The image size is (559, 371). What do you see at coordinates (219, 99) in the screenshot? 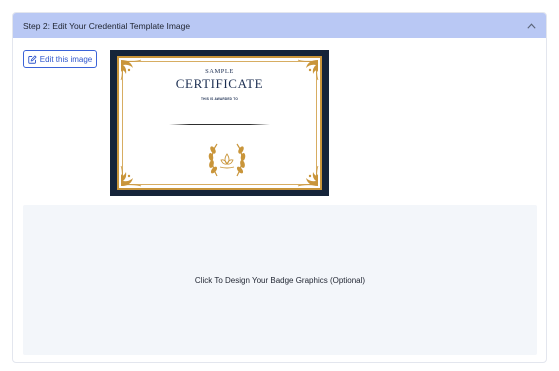
I see `certificate-awarded-text: THIS IS AWARDED TO` at bounding box center [219, 99].